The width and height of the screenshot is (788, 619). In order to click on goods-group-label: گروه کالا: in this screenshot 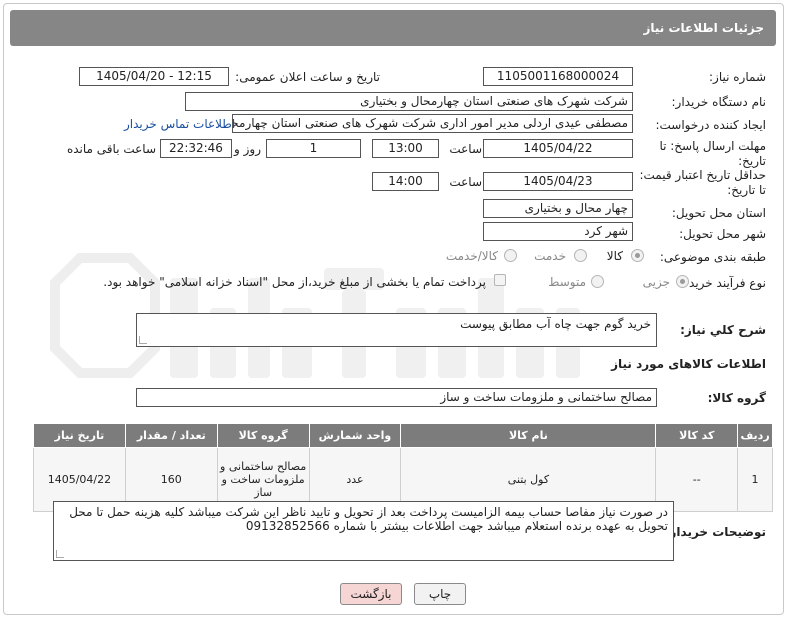, I will do `click(736, 398)`.